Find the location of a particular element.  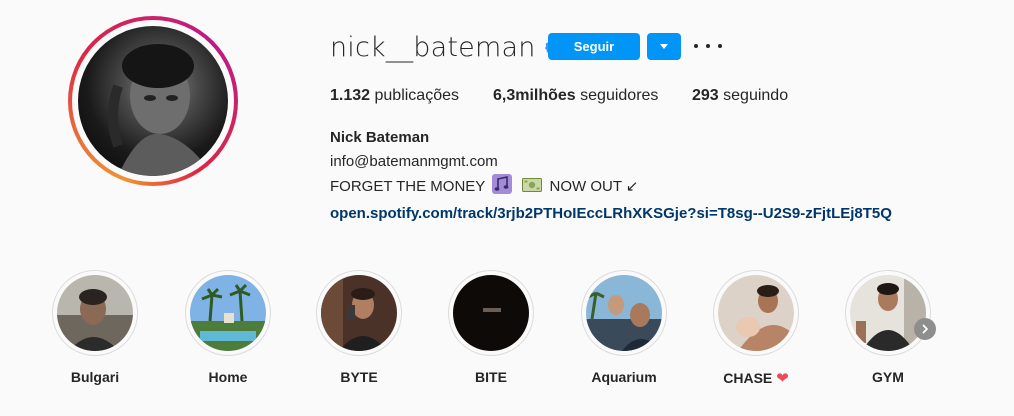

profile-avatar-story-ring is located at coordinates (153, 101).